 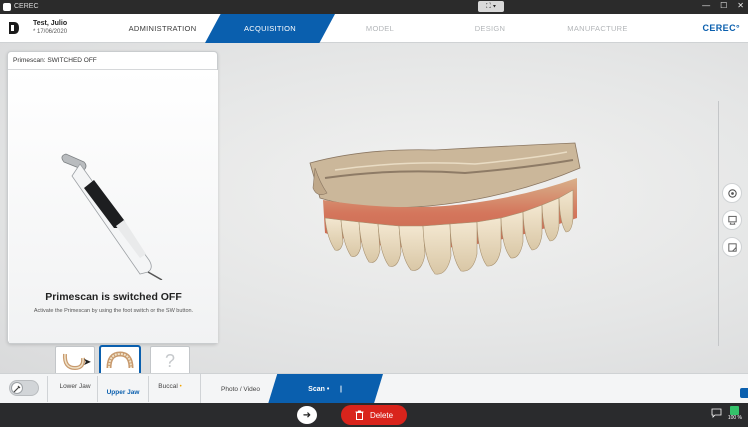 I want to click on window-button, so click(x=732, y=247).